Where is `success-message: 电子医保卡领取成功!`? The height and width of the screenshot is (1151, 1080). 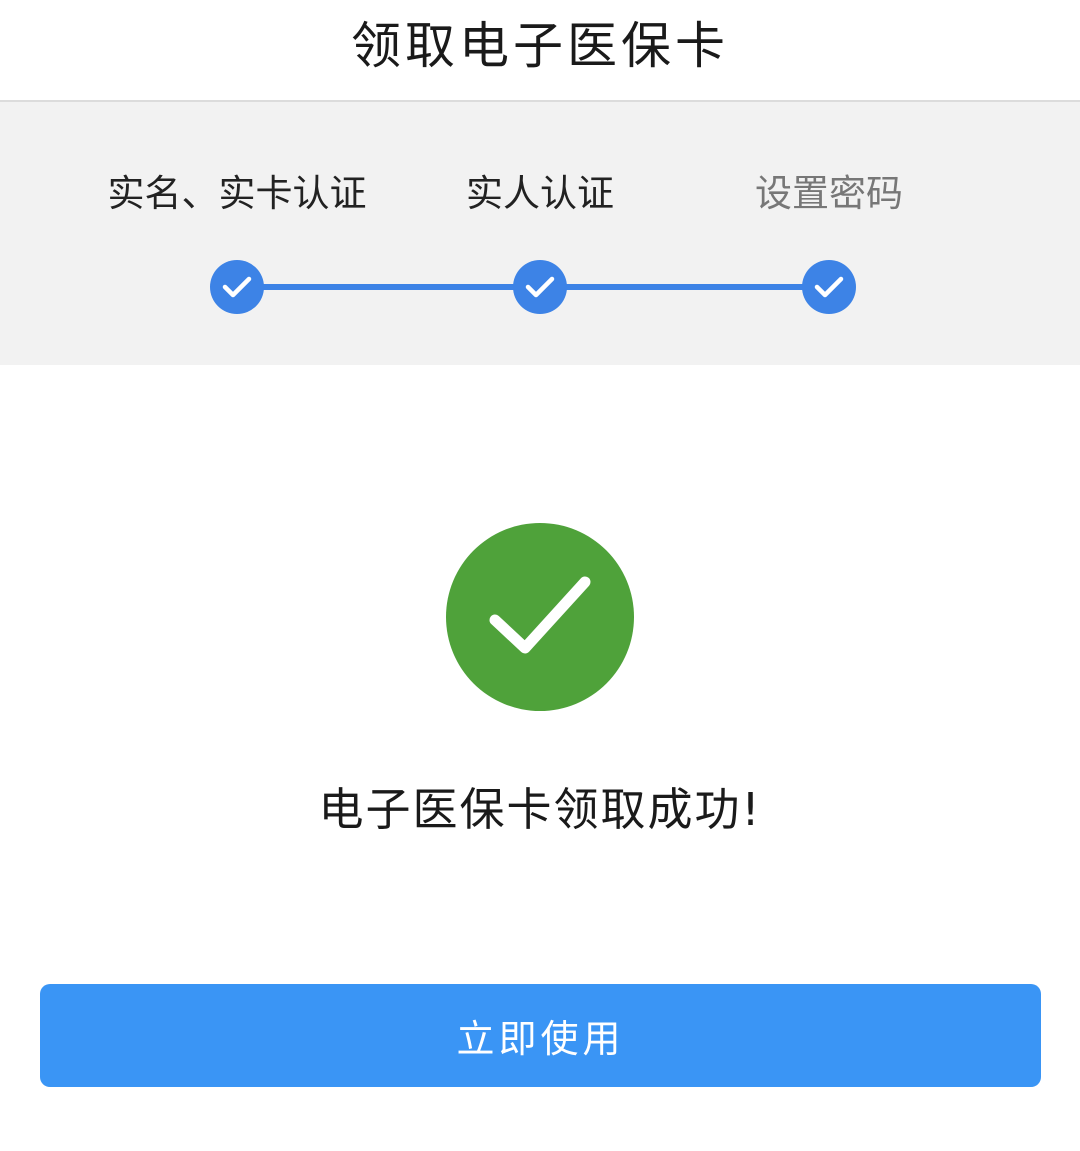 success-message: 电子医保卡领取成功! is located at coordinates (540, 809).